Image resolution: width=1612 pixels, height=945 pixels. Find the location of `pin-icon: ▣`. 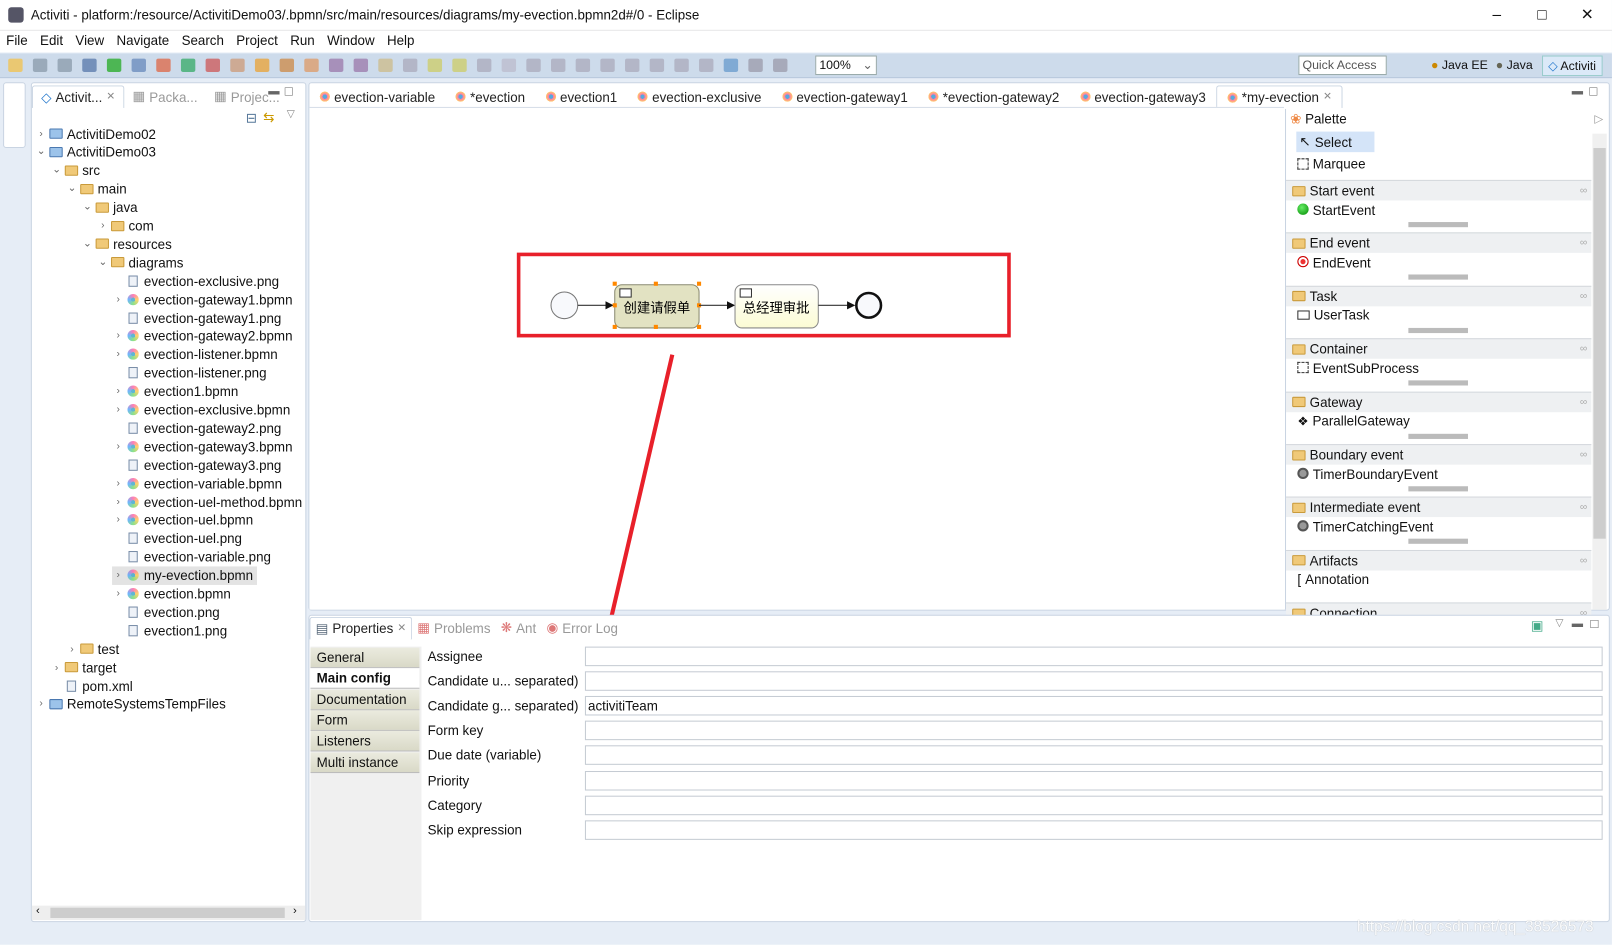

pin-icon: ▣ is located at coordinates (1537, 626).